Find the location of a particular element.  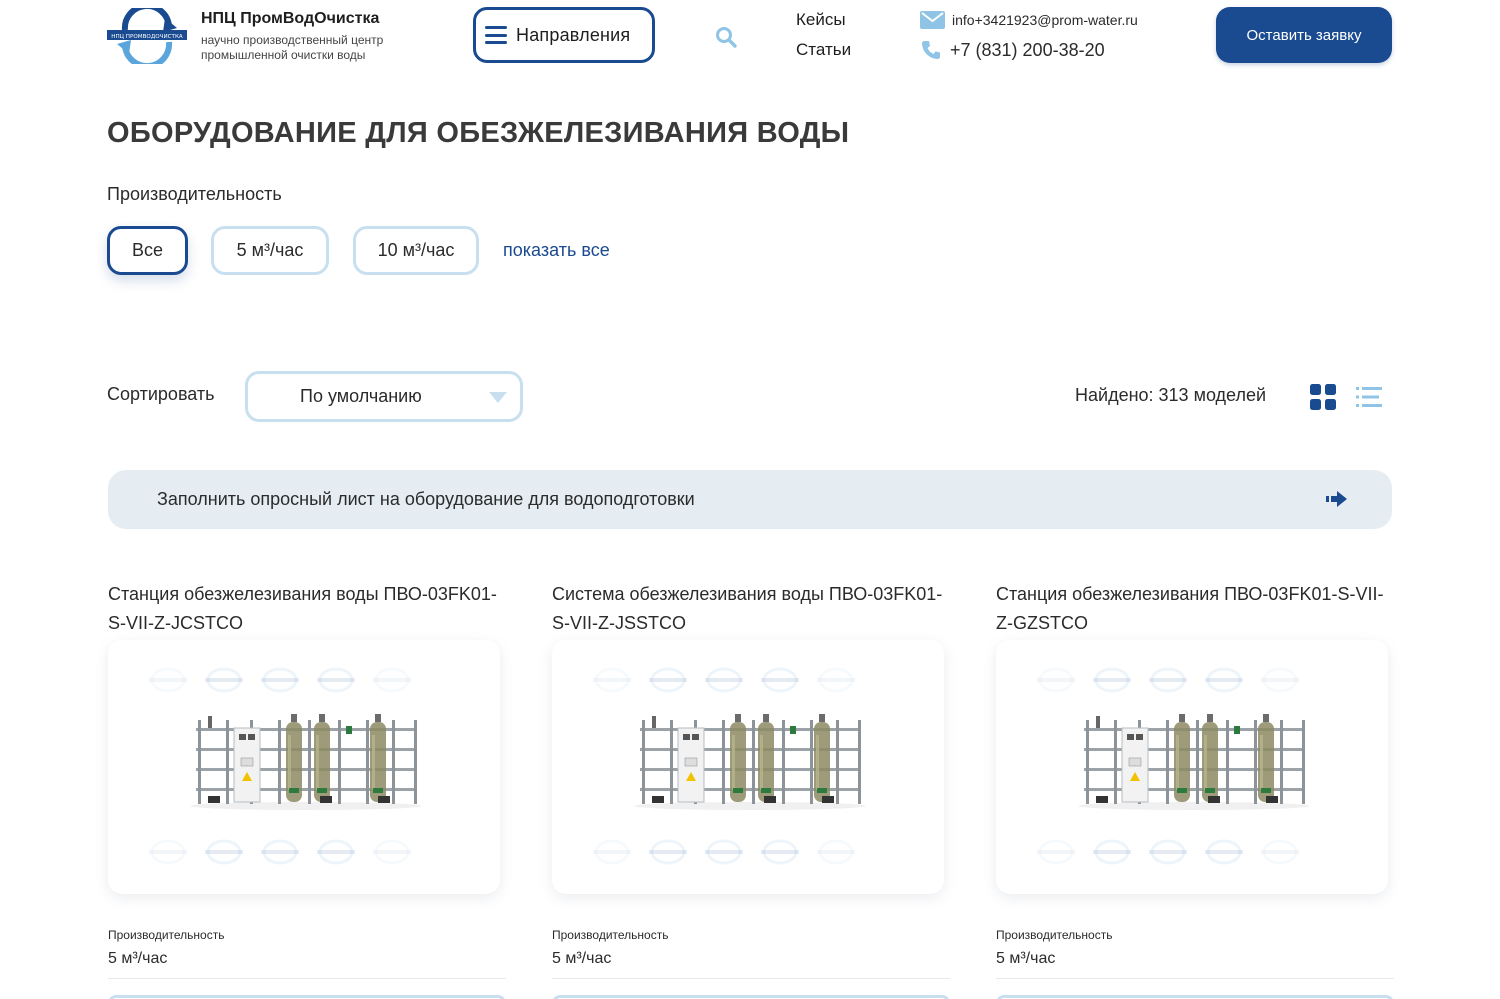

chevron-down-icon is located at coordinates (498, 397).